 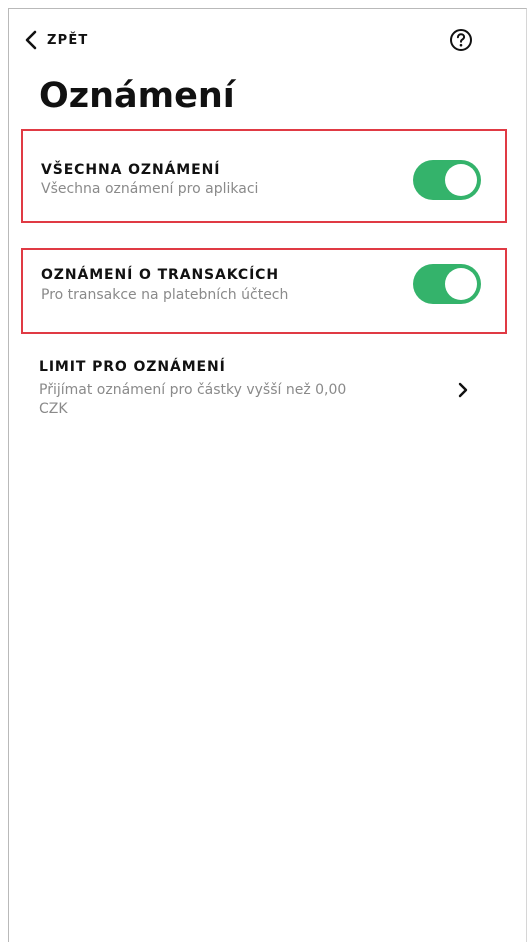 I want to click on page-title: Oznámení, so click(x=137, y=96).